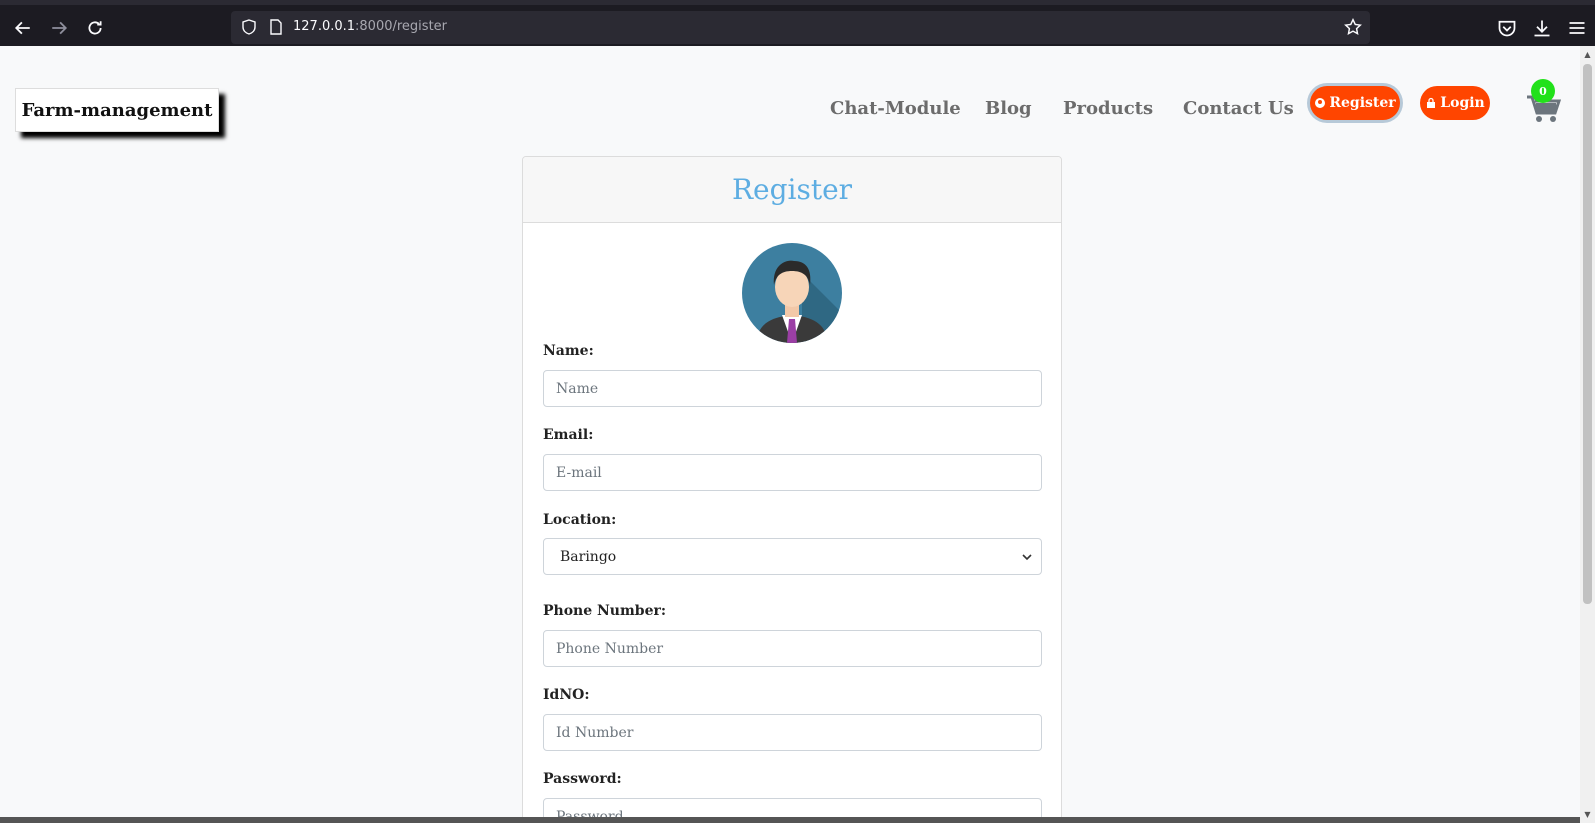 The height and width of the screenshot is (823, 1595). Describe the element at coordinates (1577, 28) in the screenshot. I see `menu-icon` at that location.